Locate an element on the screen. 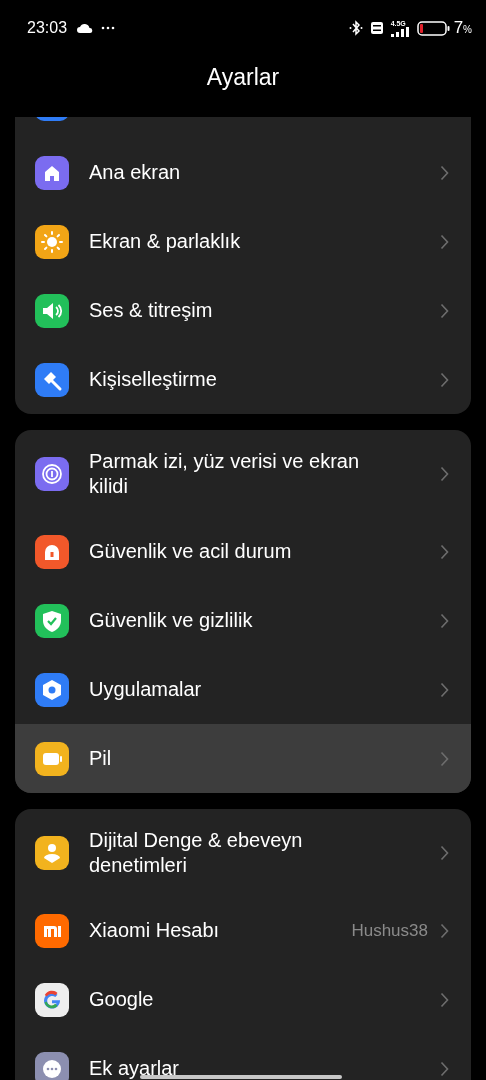 This screenshot has height=1080, width=486. google-icon is located at coordinates (52, 999).